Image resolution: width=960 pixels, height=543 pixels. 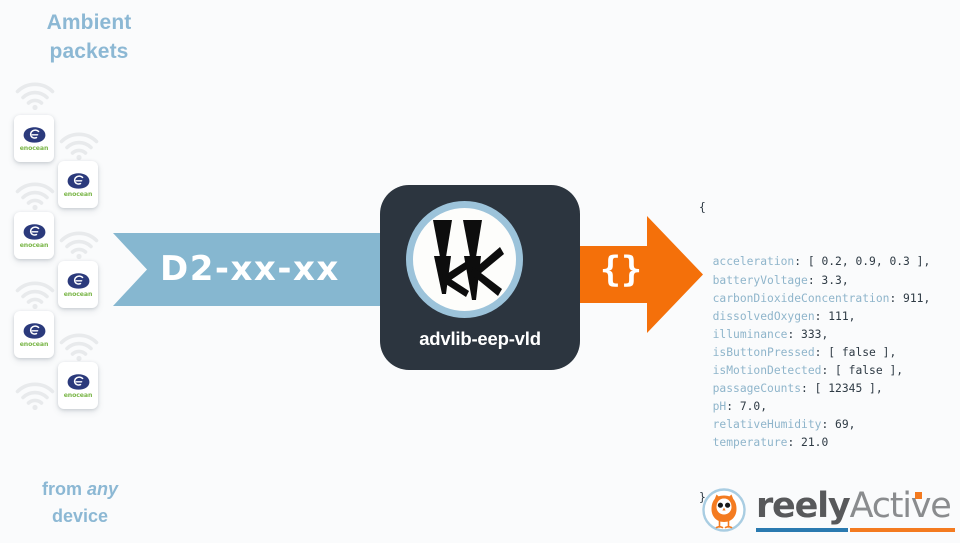 I want to click on heading-line-1: Ambient, so click(x=89, y=22).